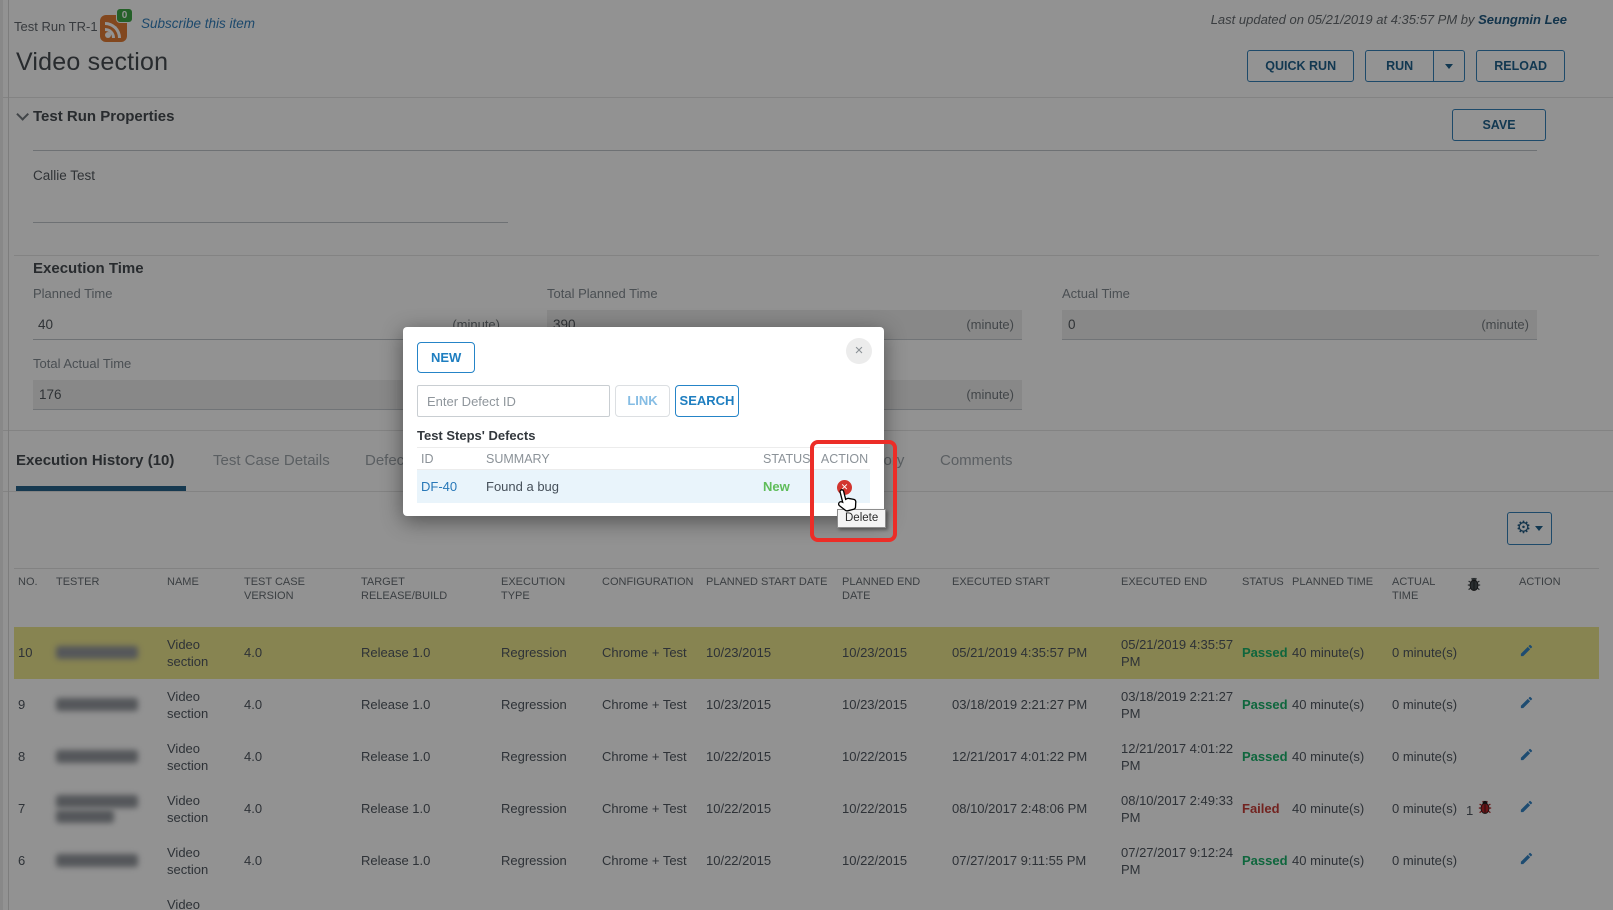 This screenshot has height=910, width=1613. I want to click on defect-row: DF-40 Found a bug New ✕, so click(643, 486).